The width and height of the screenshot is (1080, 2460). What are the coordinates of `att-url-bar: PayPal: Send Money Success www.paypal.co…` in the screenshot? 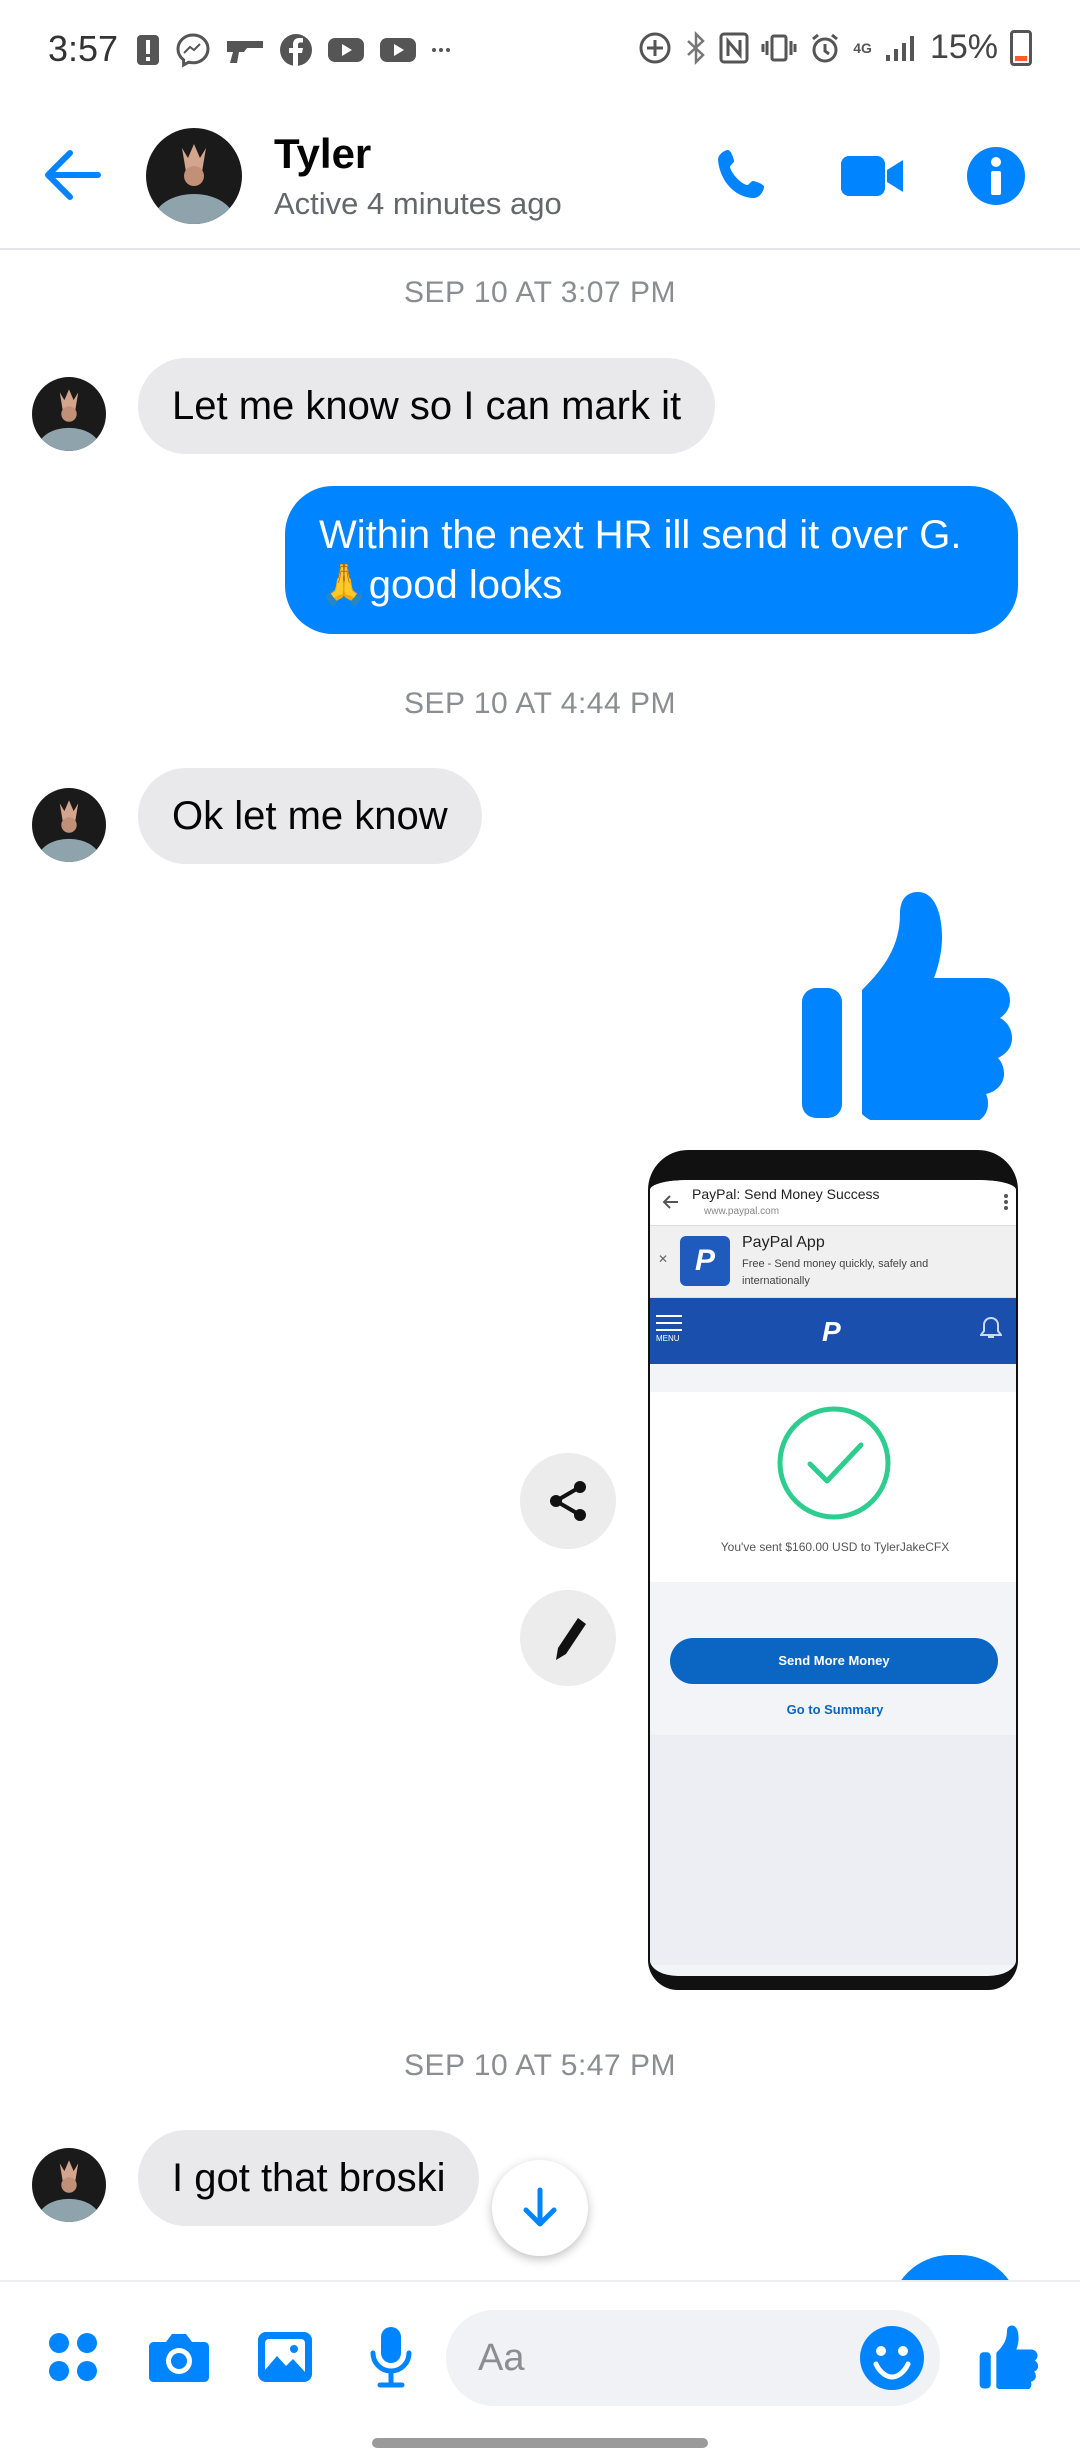 It's located at (833, 1203).